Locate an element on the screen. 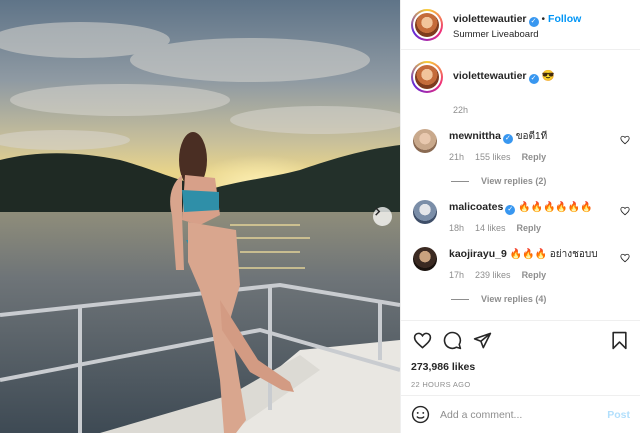 The image size is (640, 433). add-comment-bar: Post is located at coordinates (520, 414).